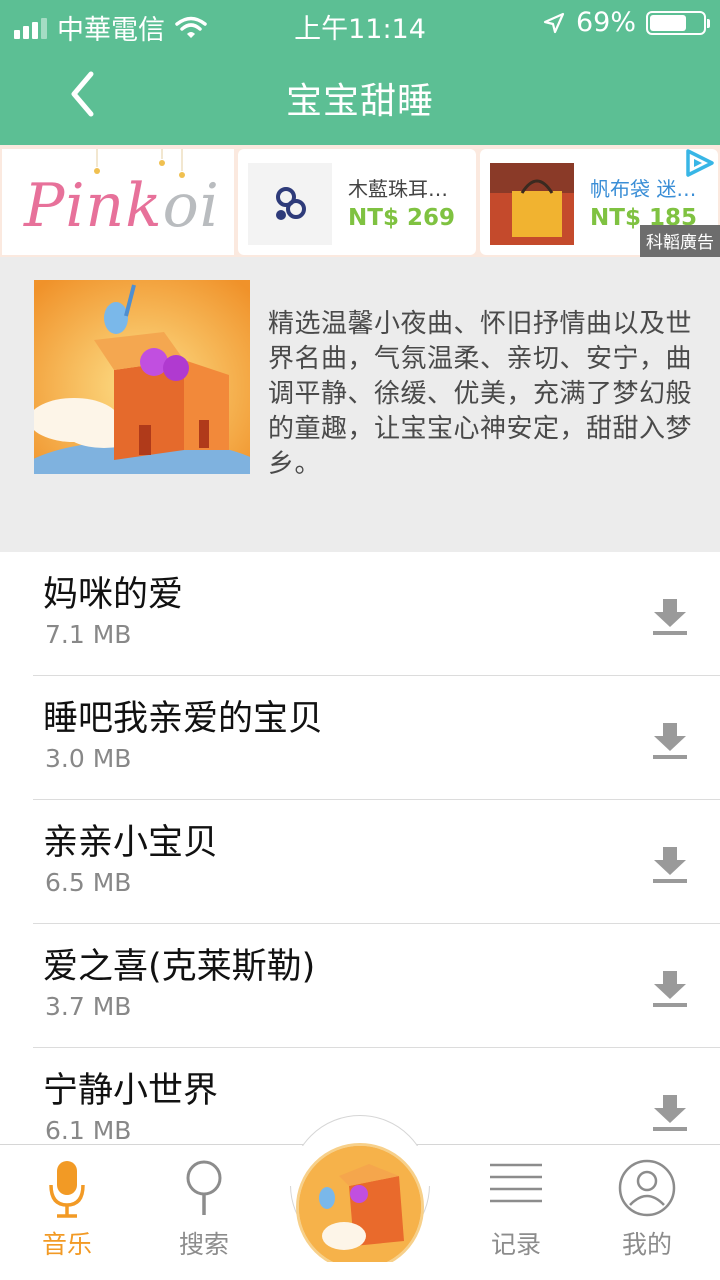 The width and height of the screenshot is (720, 1280). Describe the element at coordinates (131, 1091) in the screenshot. I see `song-title: 宁静小世界` at that location.